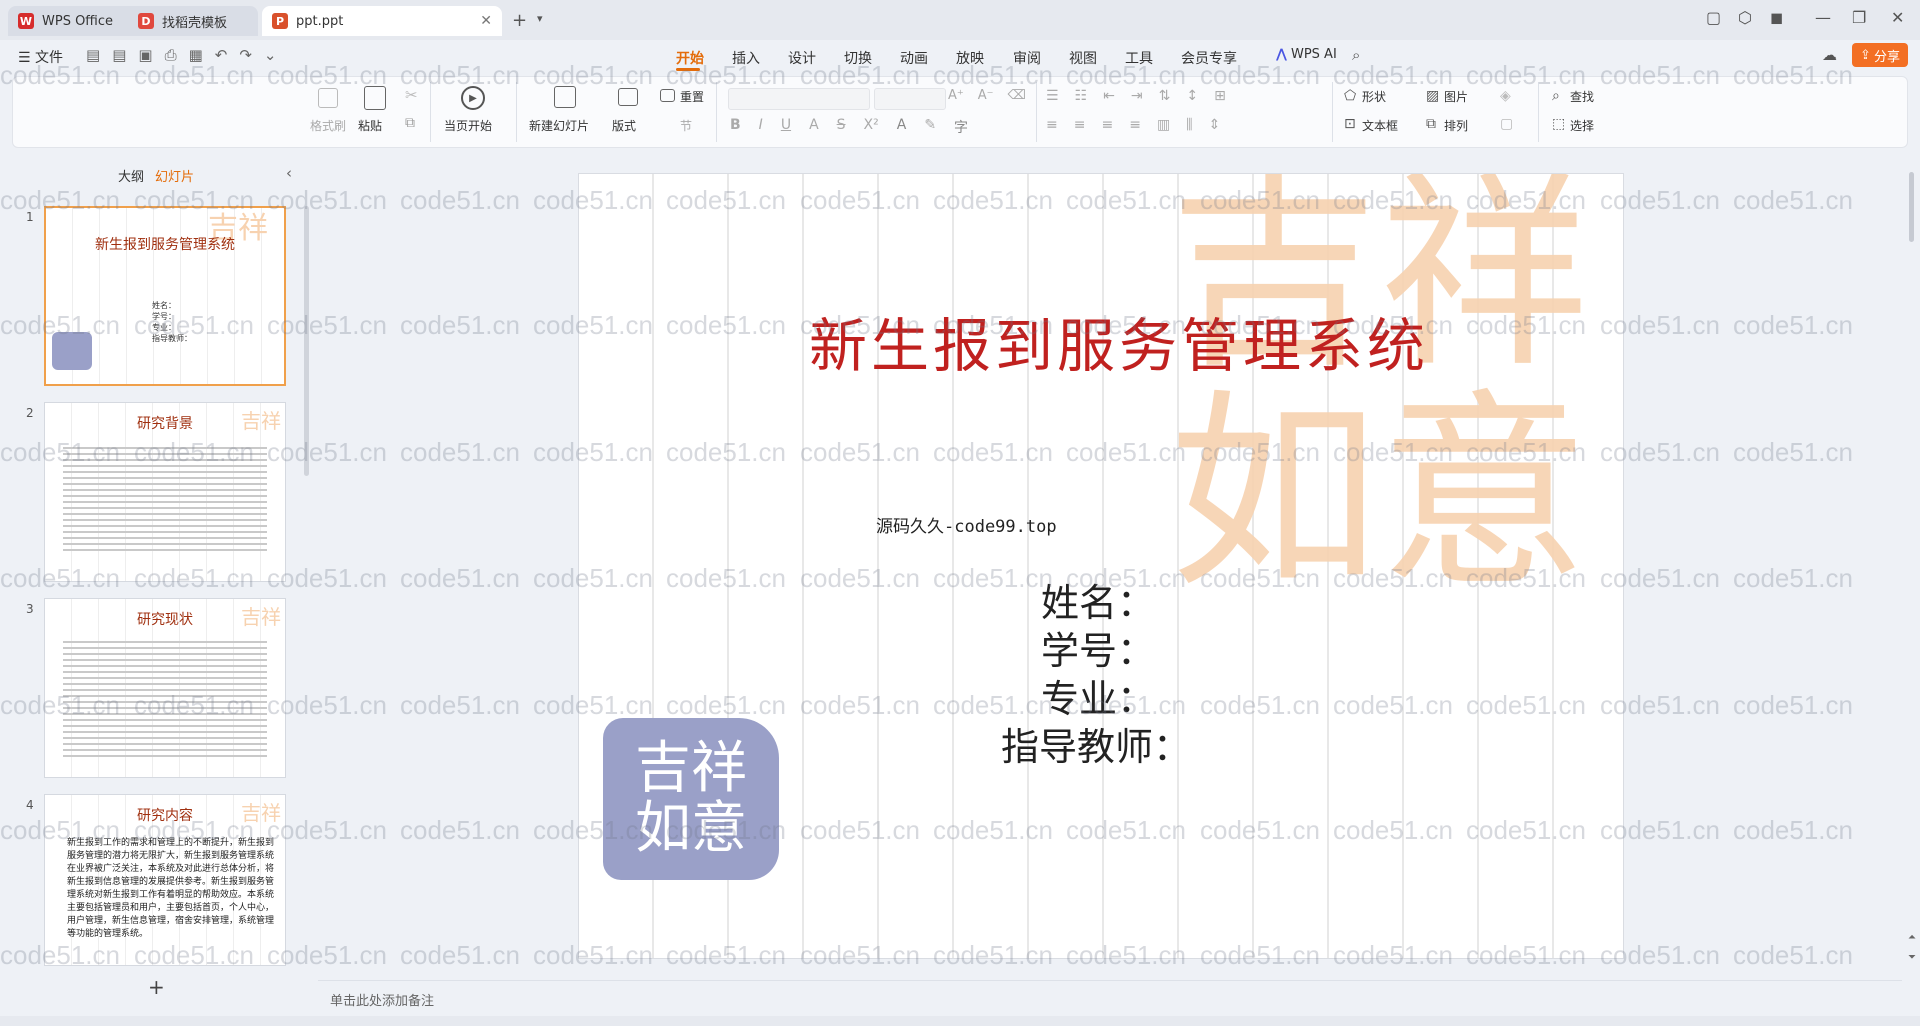 The image size is (1920, 1026). Describe the element at coordinates (961, 127) in the screenshot. I see `char-spacing-icon: 字` at that location.